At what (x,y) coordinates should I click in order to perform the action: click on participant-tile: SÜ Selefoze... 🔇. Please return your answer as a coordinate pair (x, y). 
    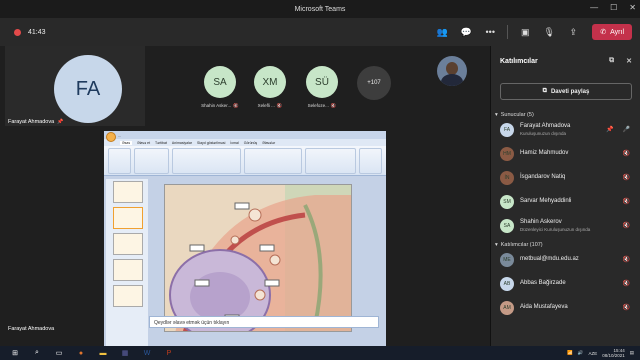
    Looking at the image, I should click on (322, 87).